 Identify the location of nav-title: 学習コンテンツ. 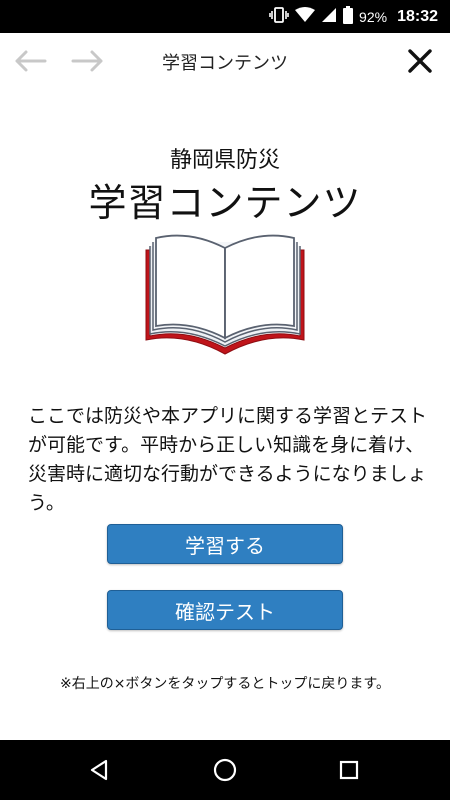
(225, 63).